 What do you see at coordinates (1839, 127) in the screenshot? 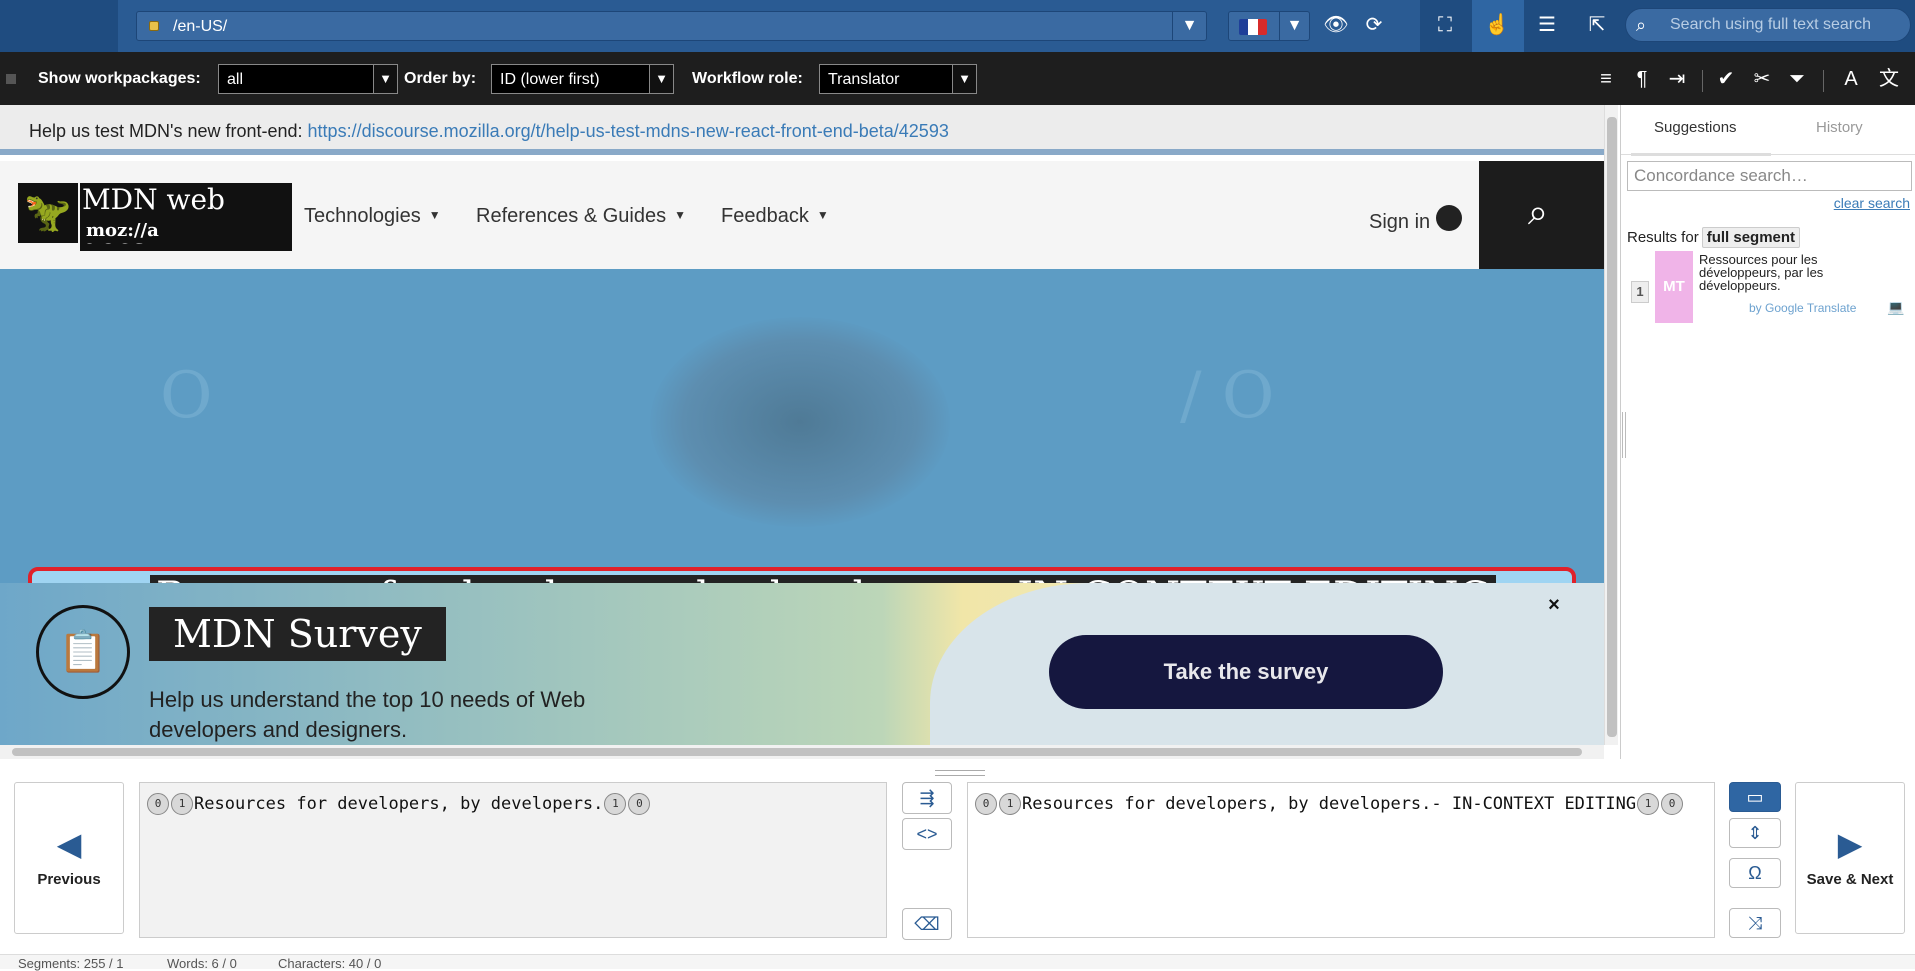
I see `tab-history: History` at bounding box center [1839, 127].